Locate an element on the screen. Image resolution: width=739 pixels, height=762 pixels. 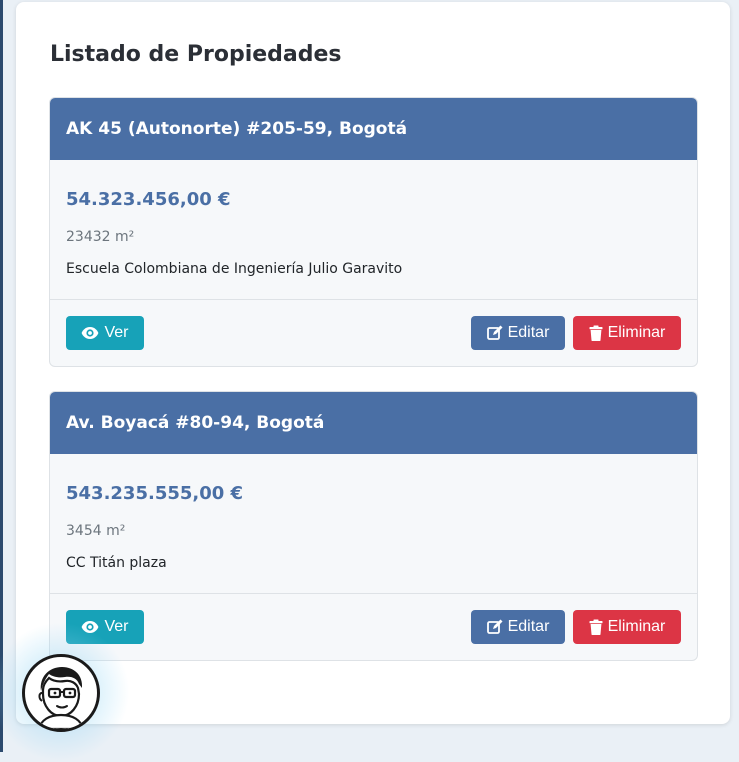
eye-icon is located at coordinates (90, 333).